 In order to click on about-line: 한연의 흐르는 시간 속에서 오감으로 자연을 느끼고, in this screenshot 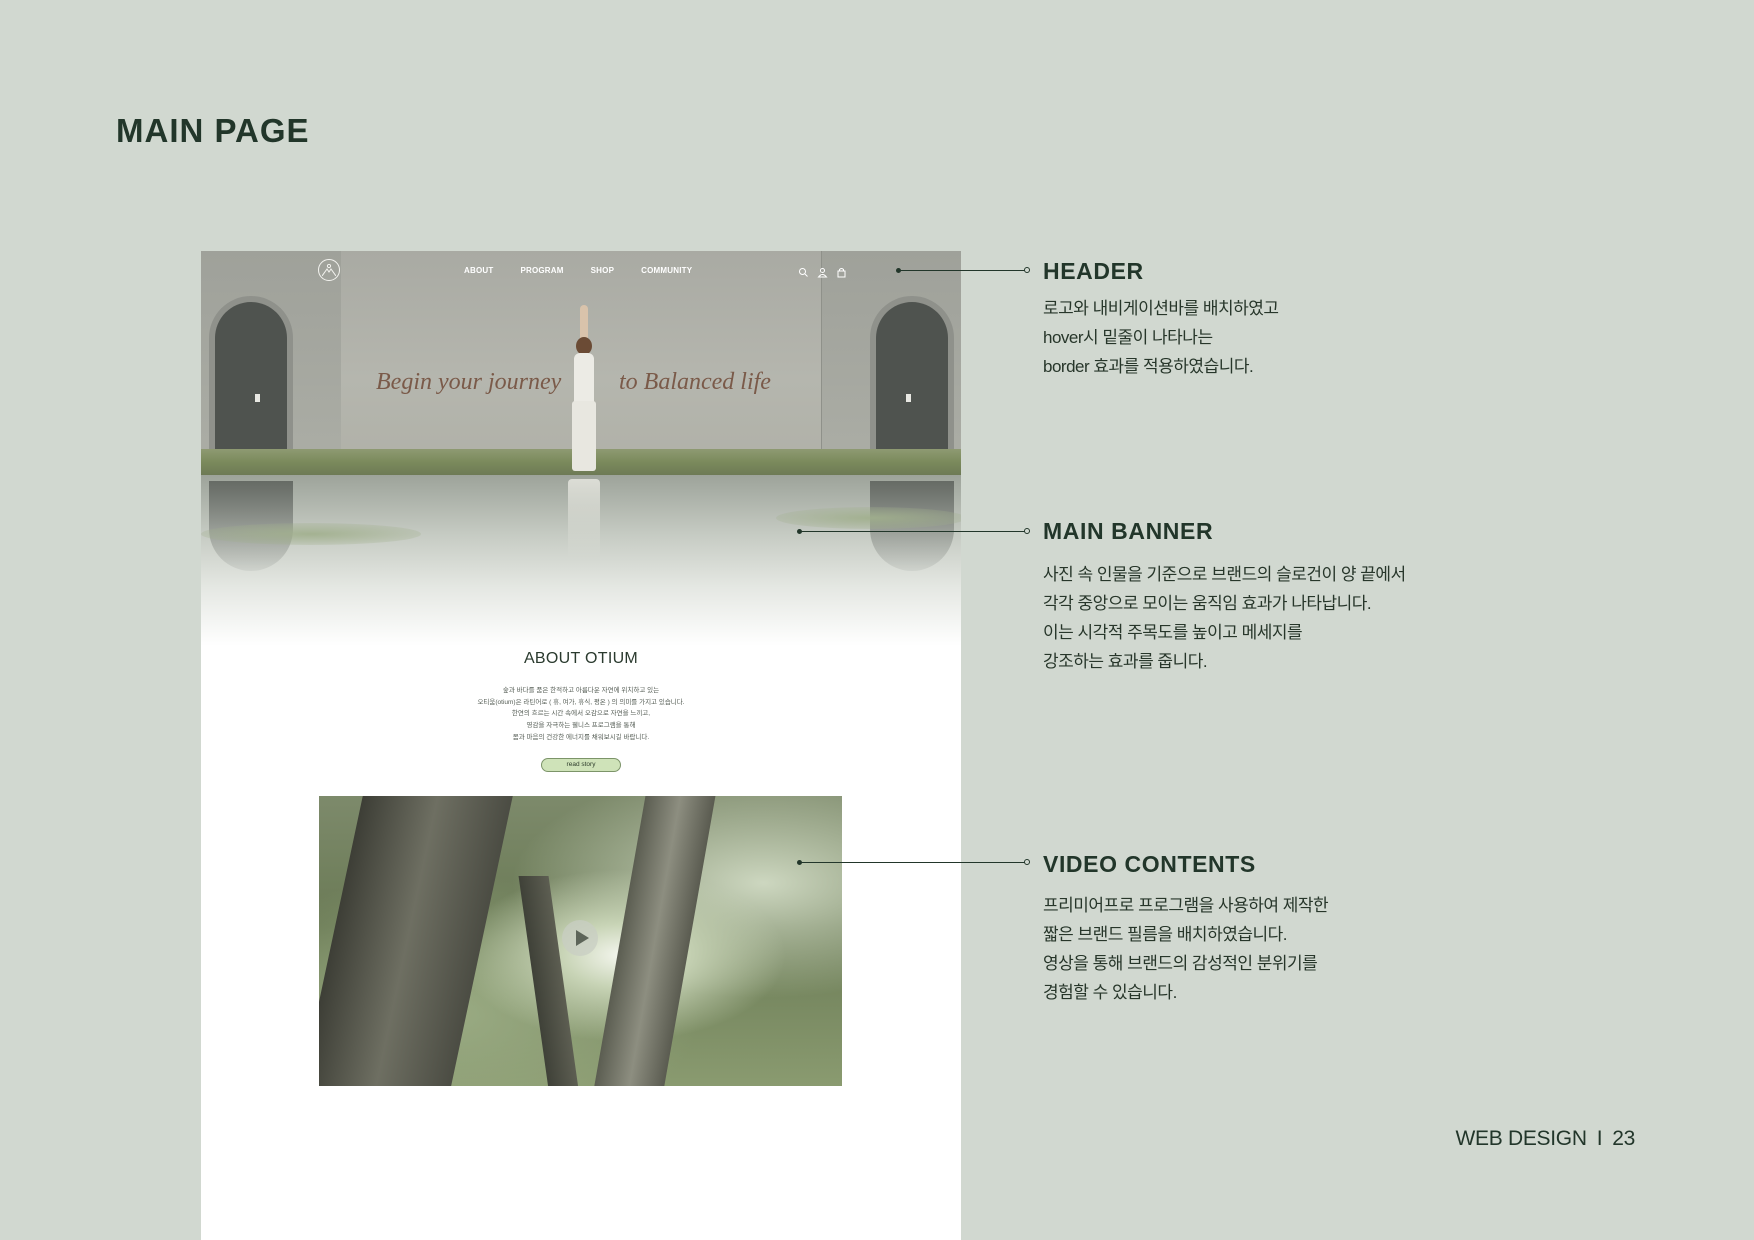, I will do `click(581, 714)`.